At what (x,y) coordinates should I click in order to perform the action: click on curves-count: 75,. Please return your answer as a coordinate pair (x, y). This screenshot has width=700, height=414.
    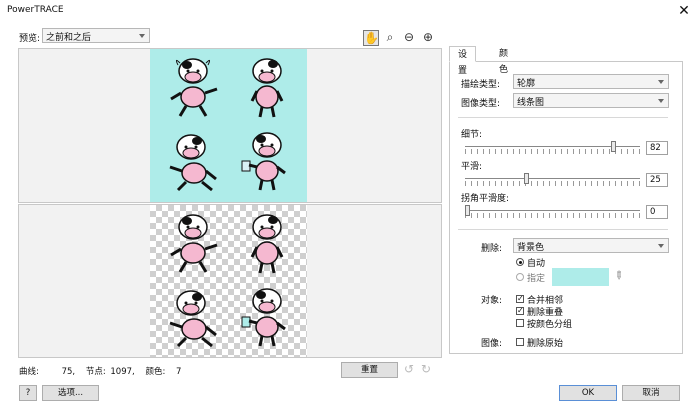
    Looking at the image, I should click on (68, 372).